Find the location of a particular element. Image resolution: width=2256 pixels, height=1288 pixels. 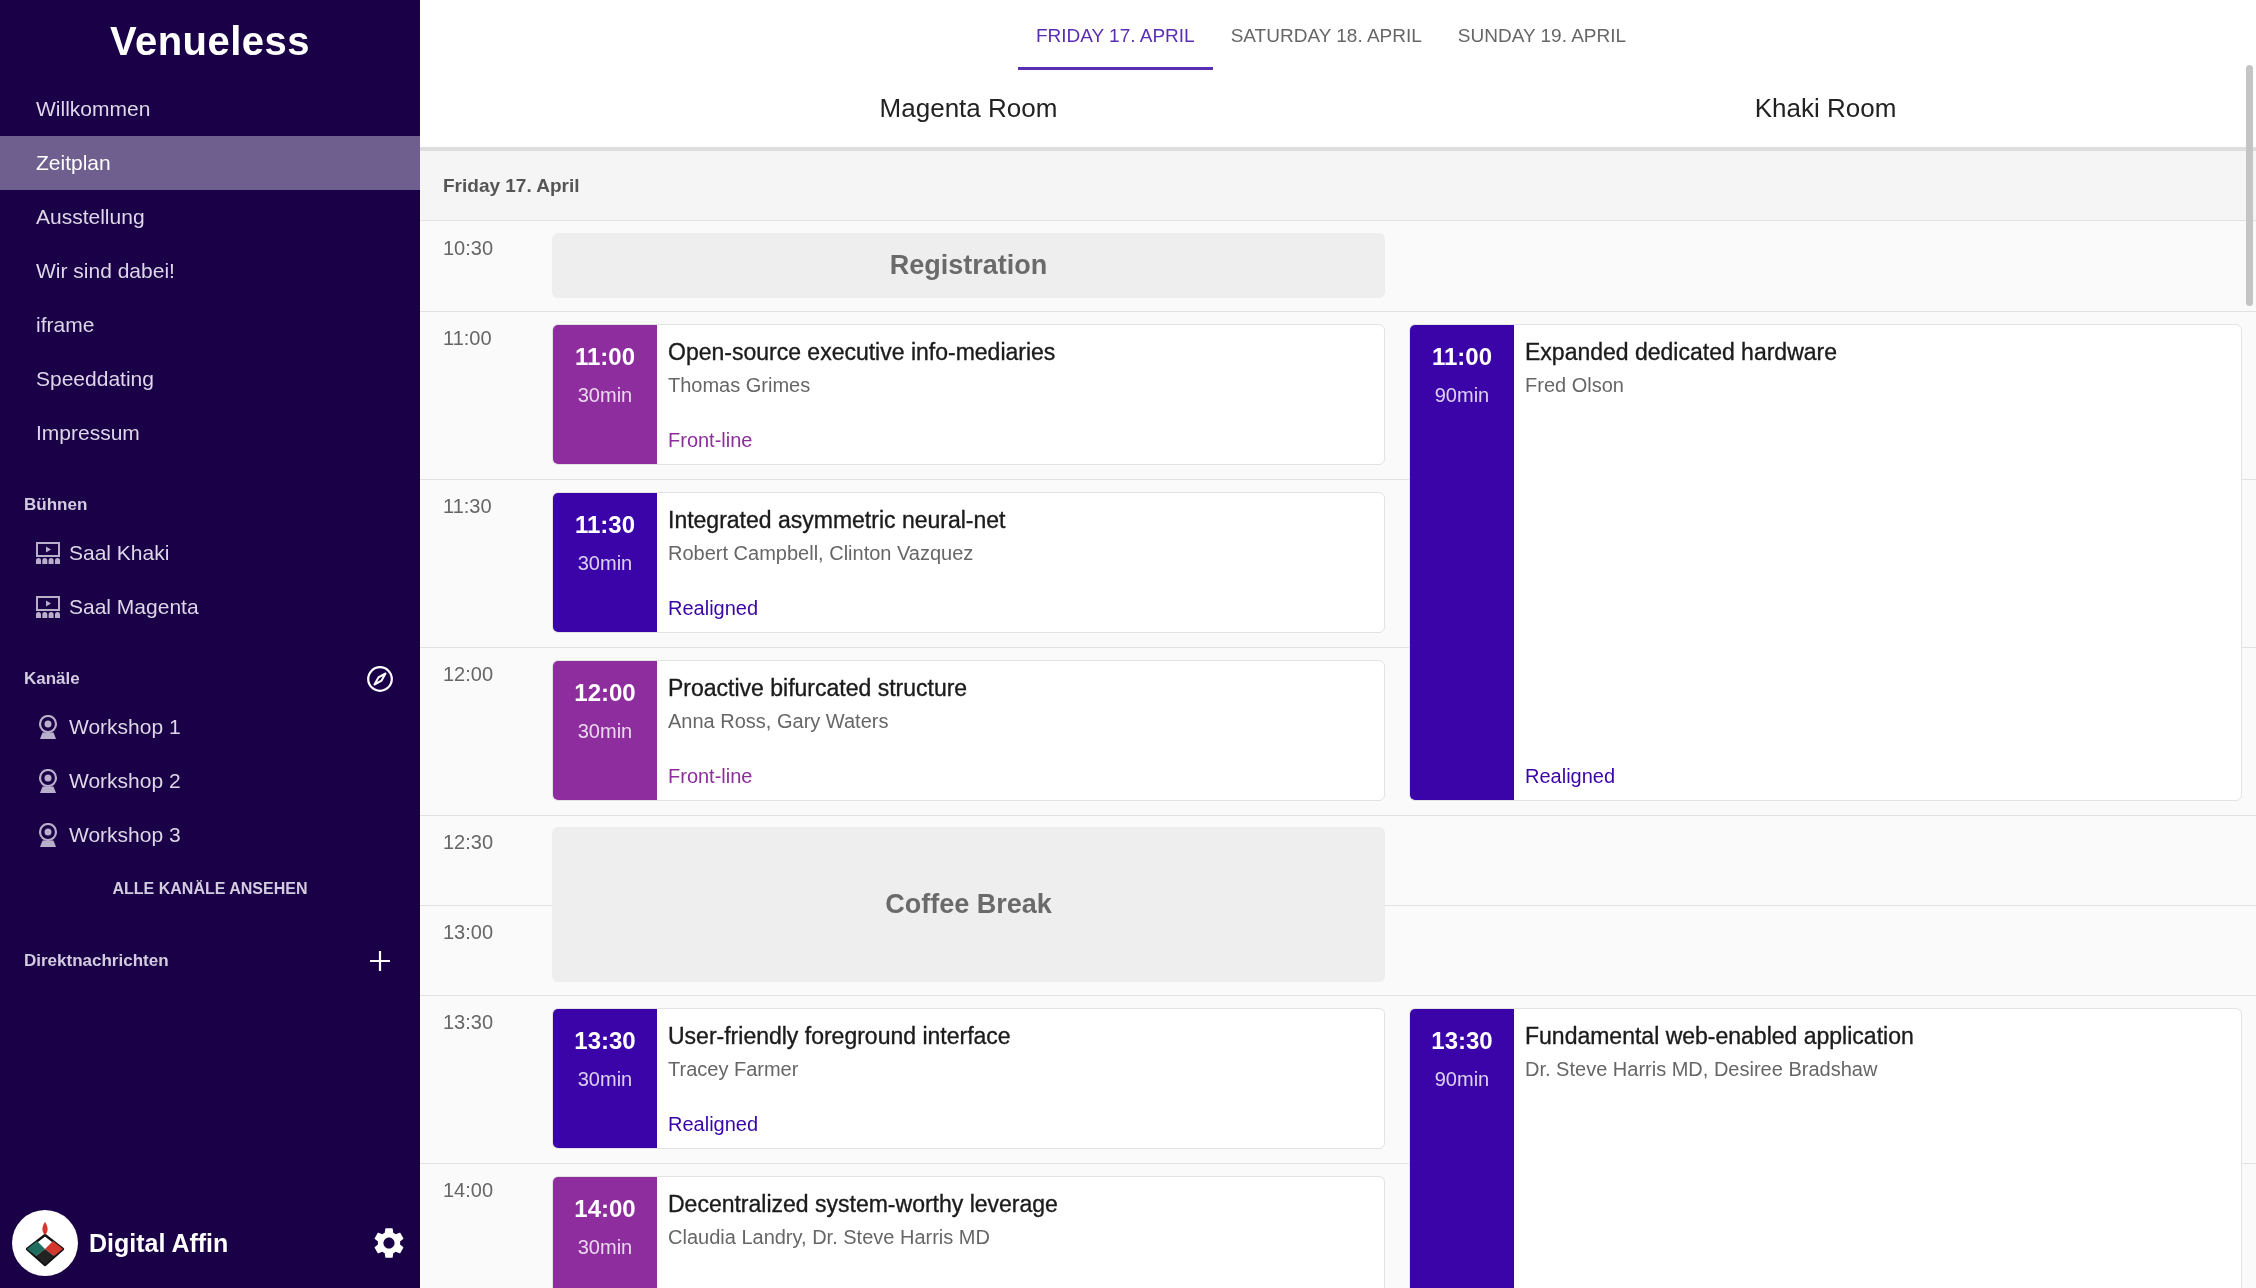

session-card: 11:00 30min Open-source executive info-mediaries Thomas Grimes Front-line is located at coordinates (968, 394).